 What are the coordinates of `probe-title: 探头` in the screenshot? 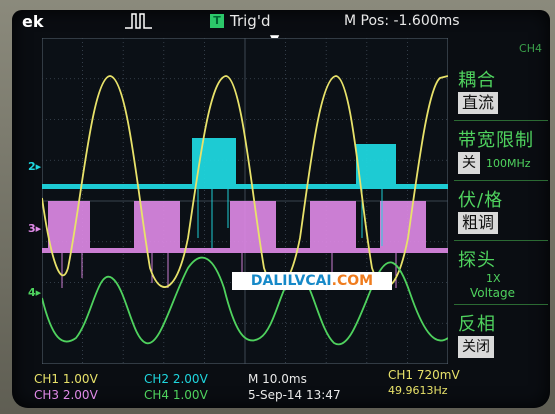 It's located at (477, 260).